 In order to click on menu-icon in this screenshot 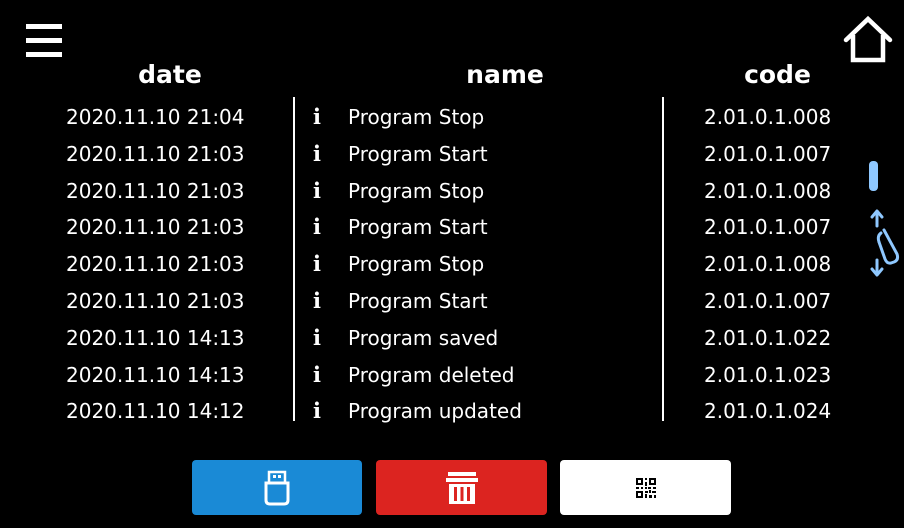, I will do `click(44, 41)`.